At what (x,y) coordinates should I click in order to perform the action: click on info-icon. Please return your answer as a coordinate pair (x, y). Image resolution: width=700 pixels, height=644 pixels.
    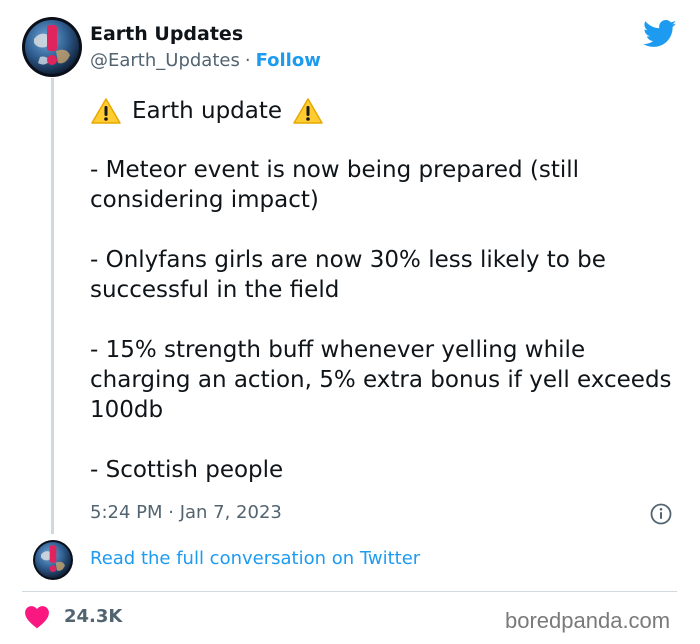
    Looking at the image, I should click on (661, 514).